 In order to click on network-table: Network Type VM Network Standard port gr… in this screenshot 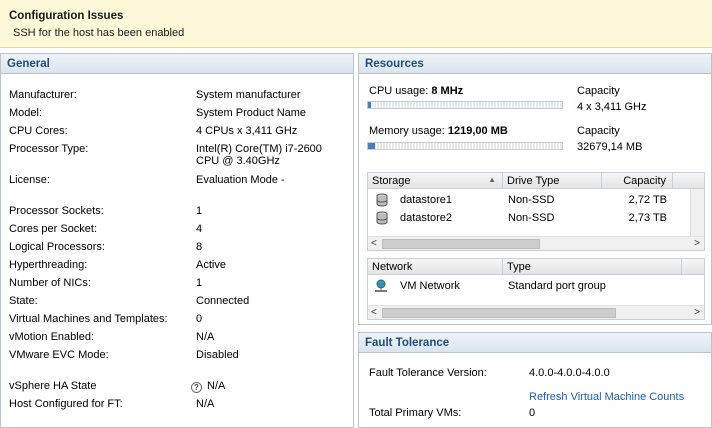, I will do `click(536, 289)`.